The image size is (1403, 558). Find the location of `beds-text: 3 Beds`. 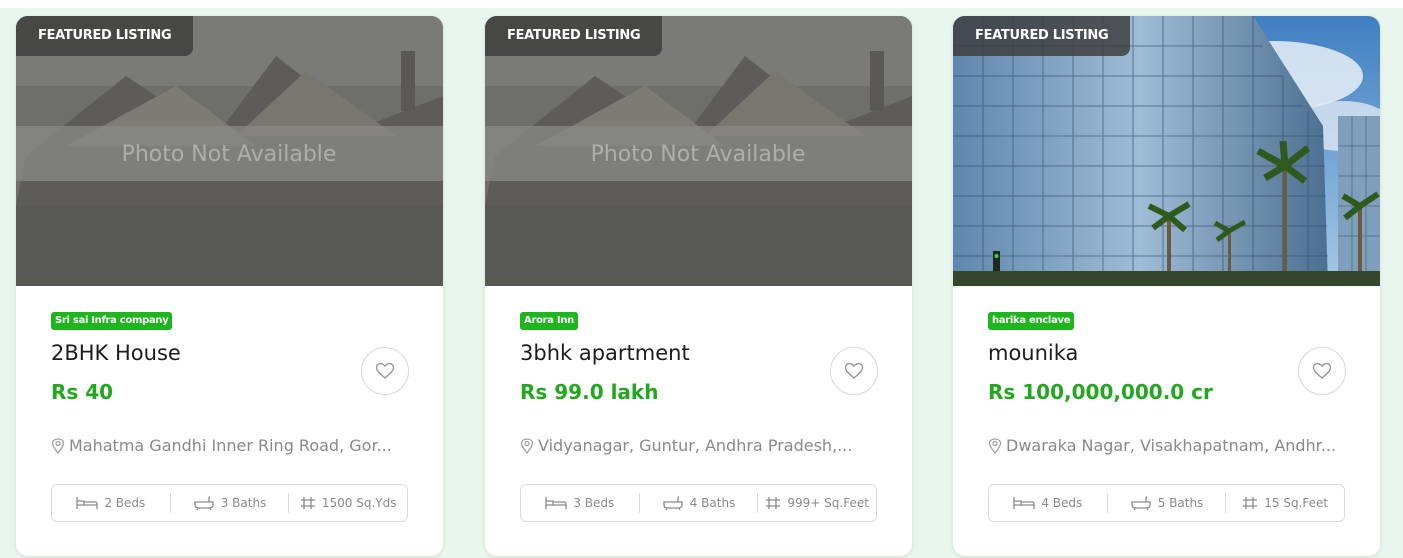

beds-text: 3 Beds is located at coordinates (594, 503).